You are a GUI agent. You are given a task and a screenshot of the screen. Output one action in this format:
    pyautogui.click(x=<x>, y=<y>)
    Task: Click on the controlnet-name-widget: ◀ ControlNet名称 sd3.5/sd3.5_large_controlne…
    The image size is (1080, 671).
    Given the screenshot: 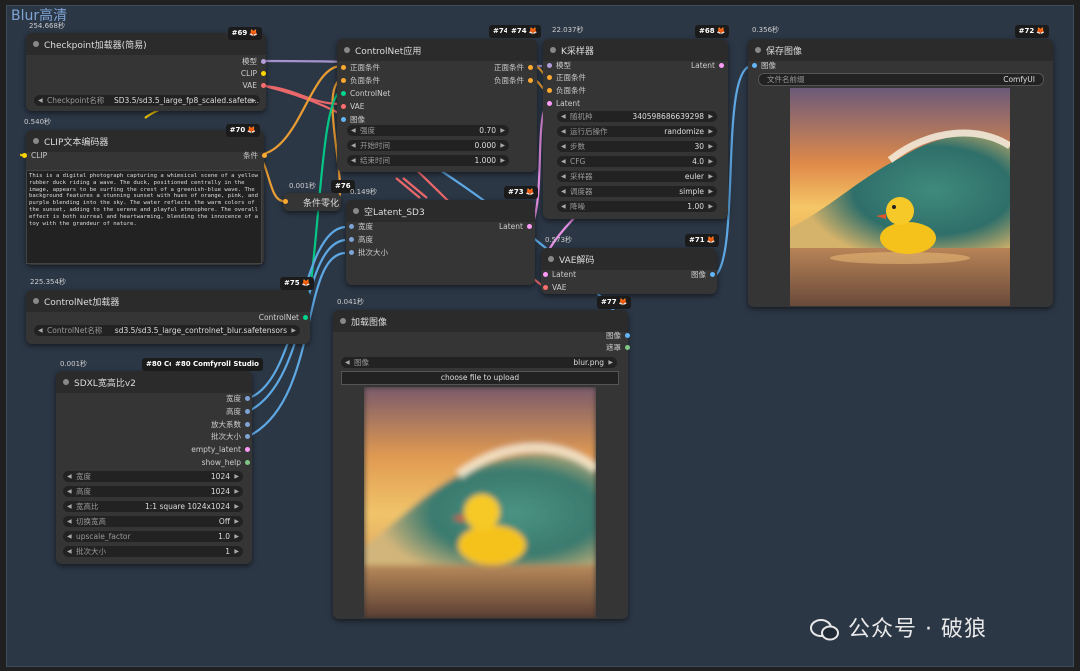 What is the action you would take?
    pyautogui.click(x=167, y=330)
    